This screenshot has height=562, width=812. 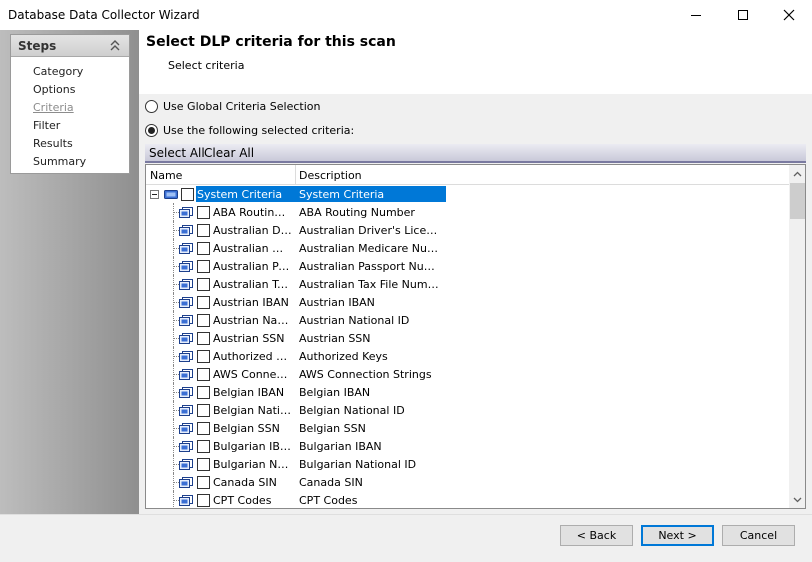 What do you see at coordinates (166, 175) in the screenshot?
I see `column-header-name: Name` at bounding box center [166, 175].